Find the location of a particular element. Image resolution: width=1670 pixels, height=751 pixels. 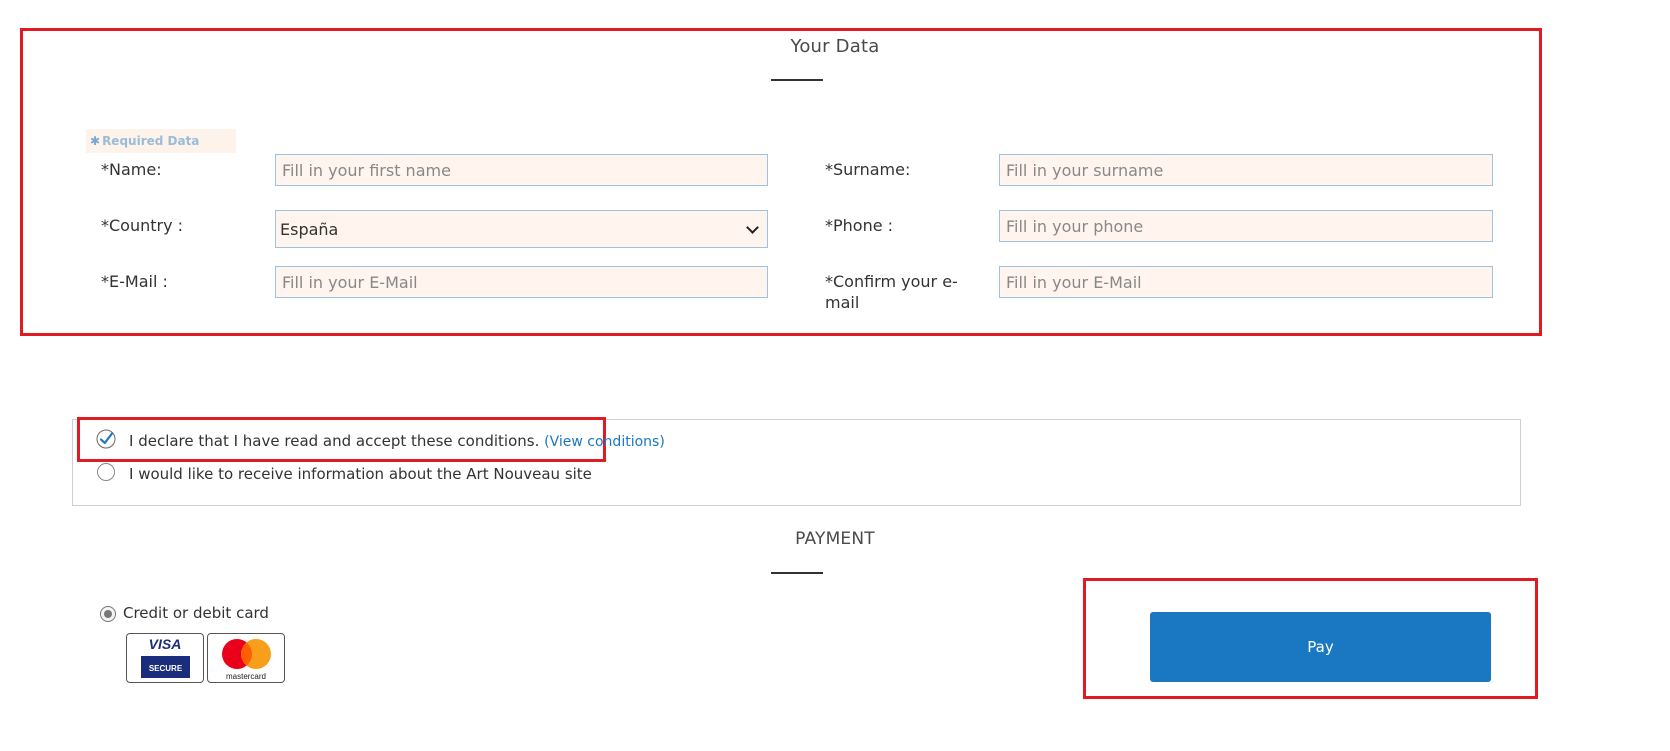

mastercard-logo: mastercard is located at coordinates (246, 658).